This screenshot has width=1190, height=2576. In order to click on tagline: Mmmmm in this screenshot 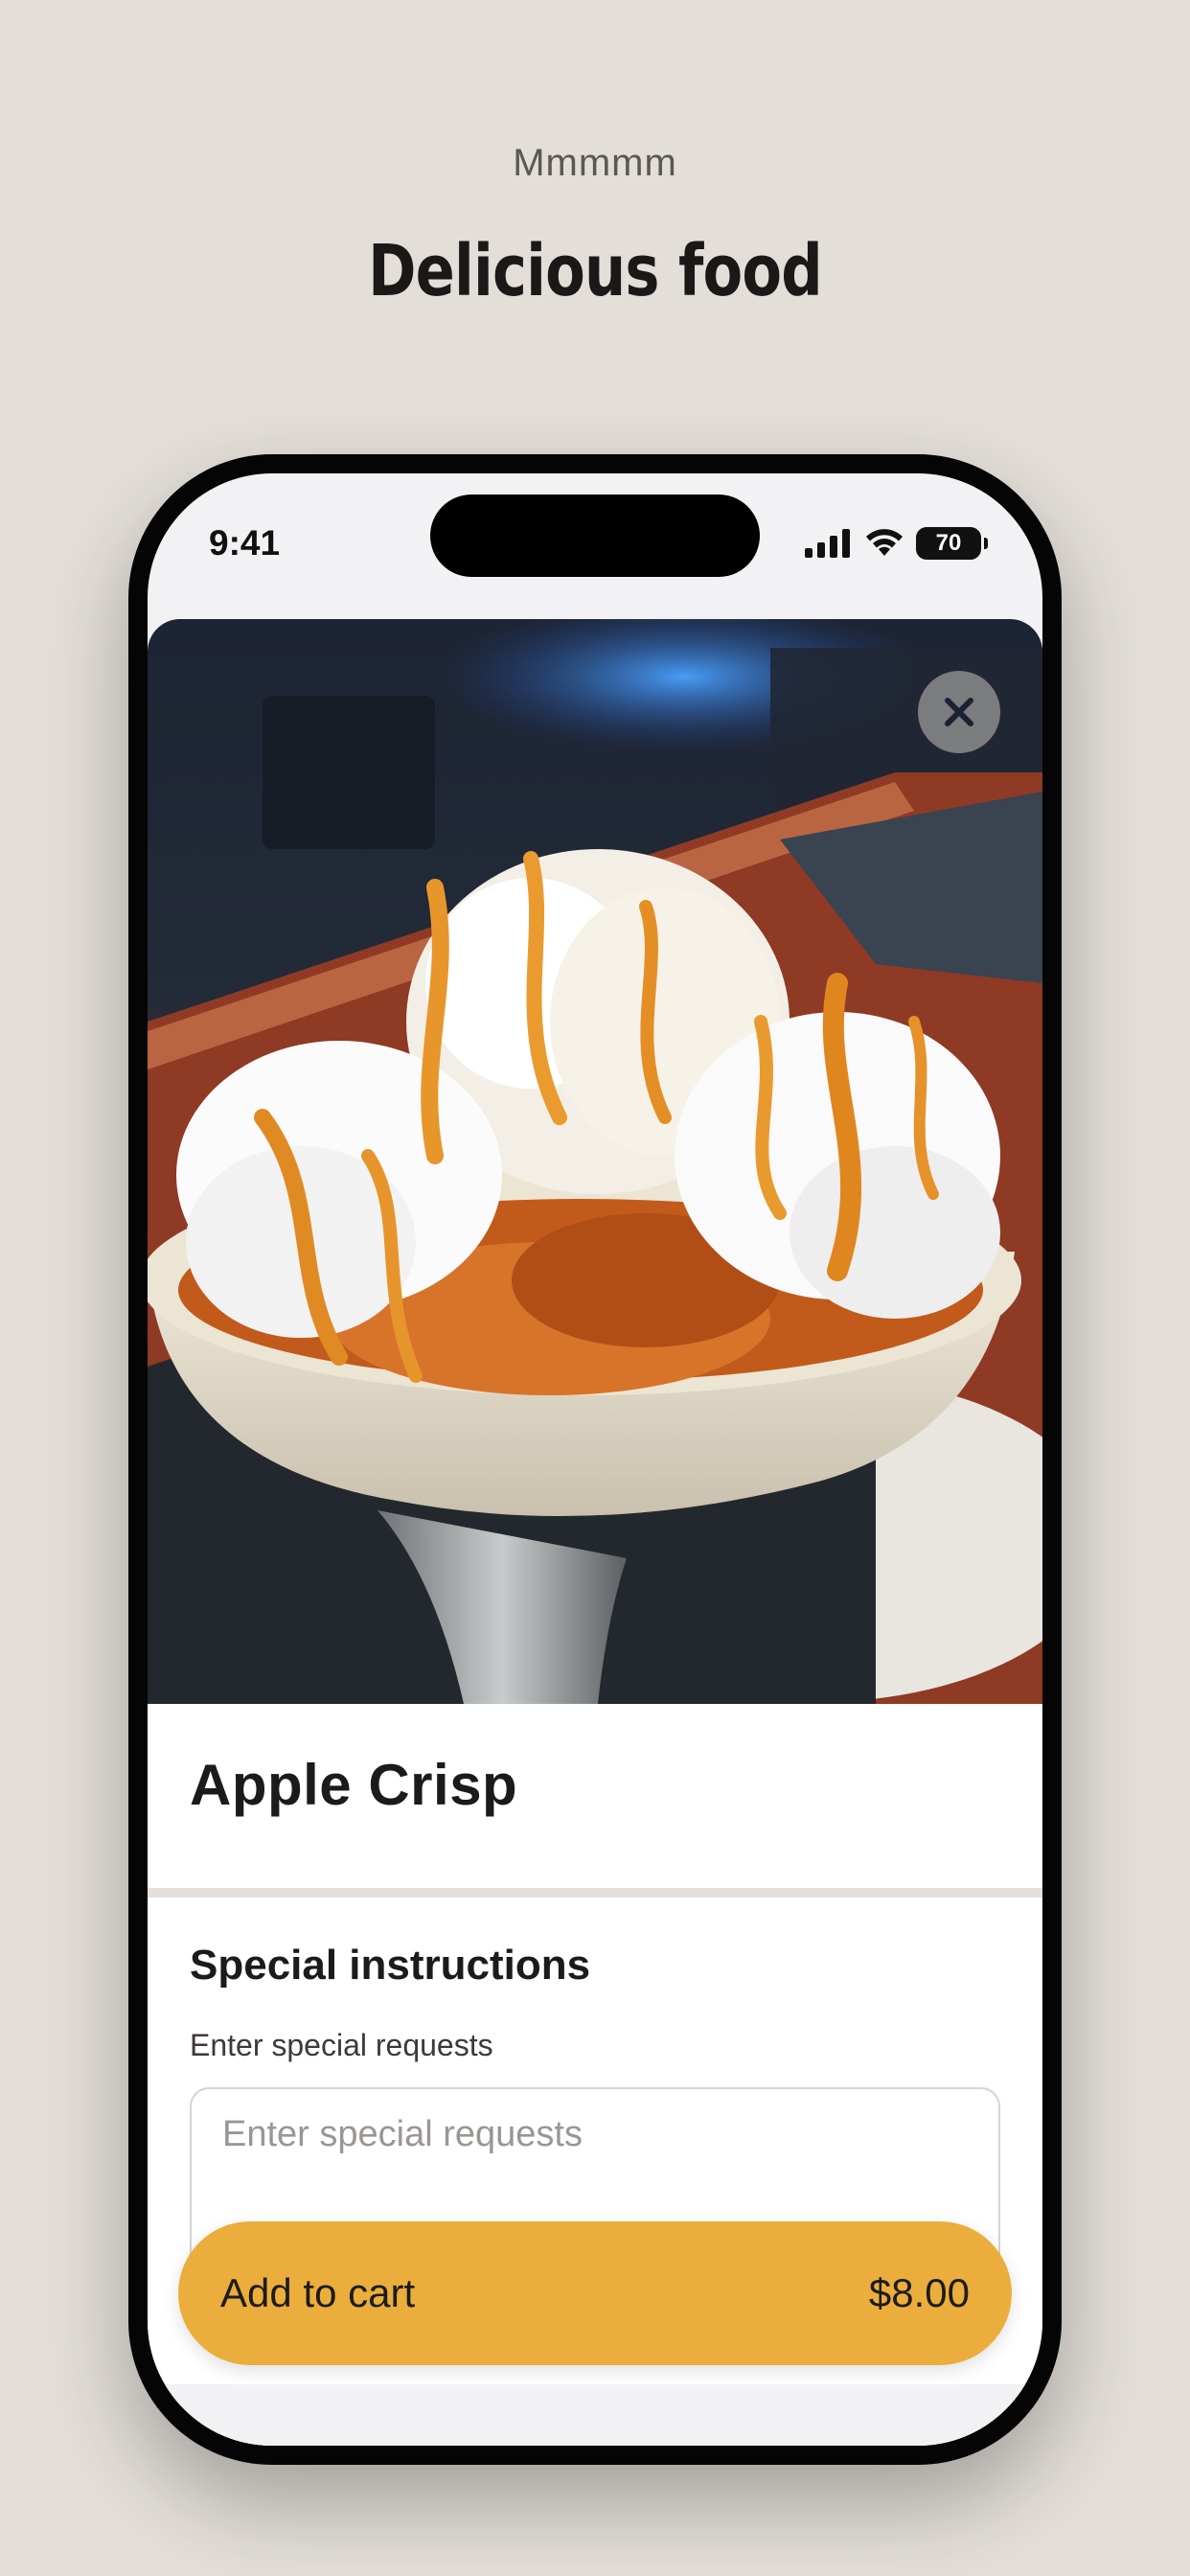, I will do `click(595, 163)`.